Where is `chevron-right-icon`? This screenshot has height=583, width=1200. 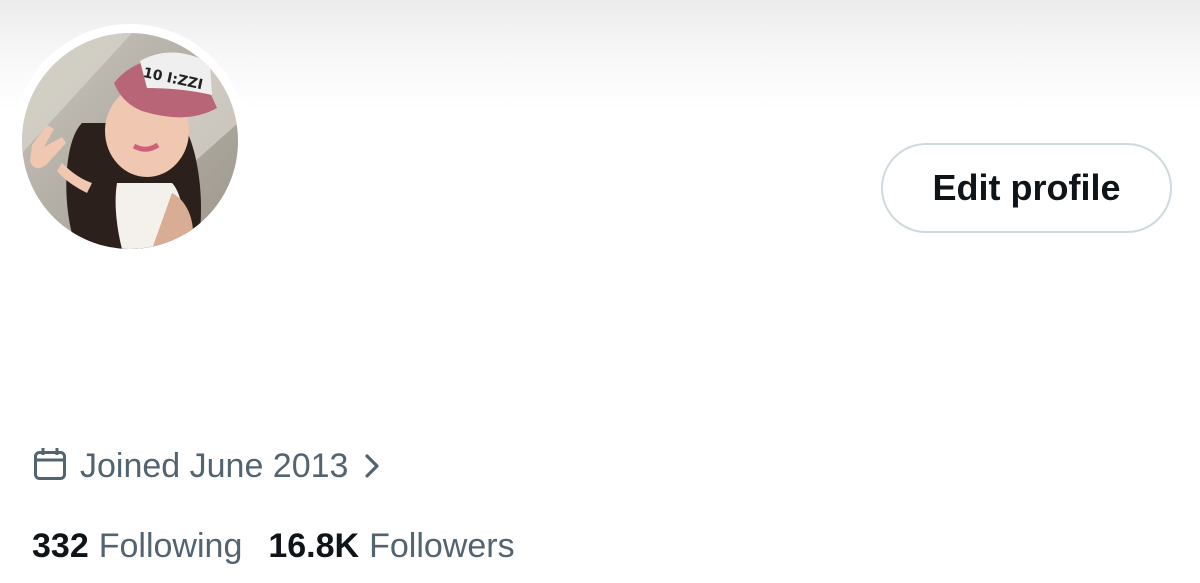
chevron-right-icon is located at coordinates (372, 466).